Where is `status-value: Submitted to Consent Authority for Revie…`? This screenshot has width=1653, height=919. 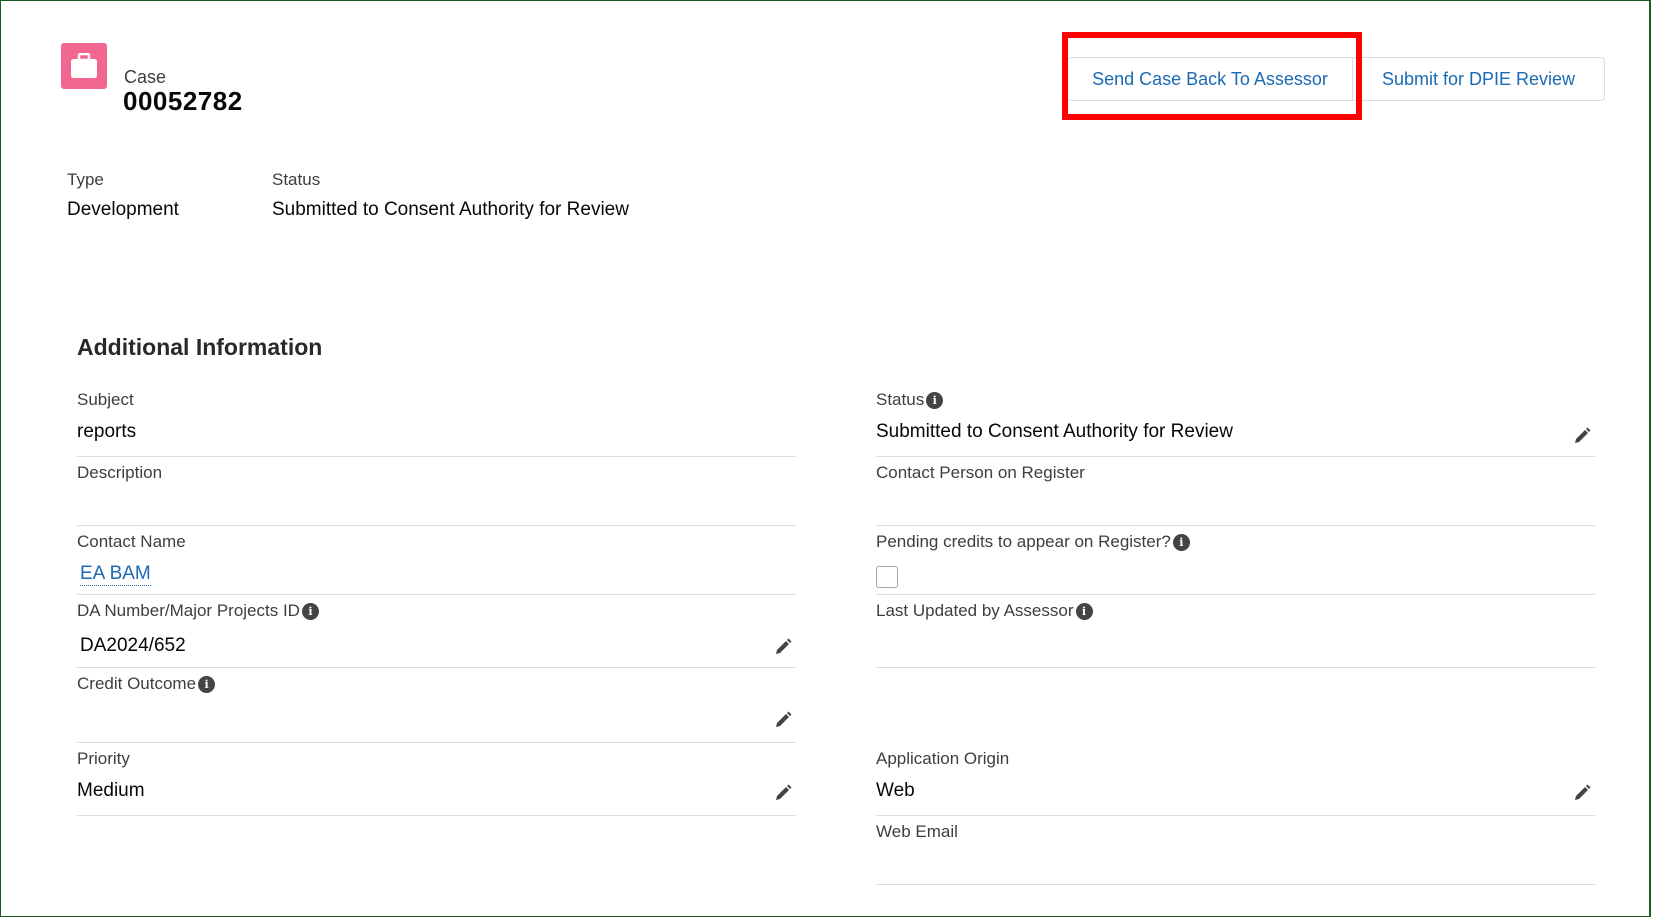
status-value: Submitted to Consent Authority for Revie… is located at coordinates (450, 209).